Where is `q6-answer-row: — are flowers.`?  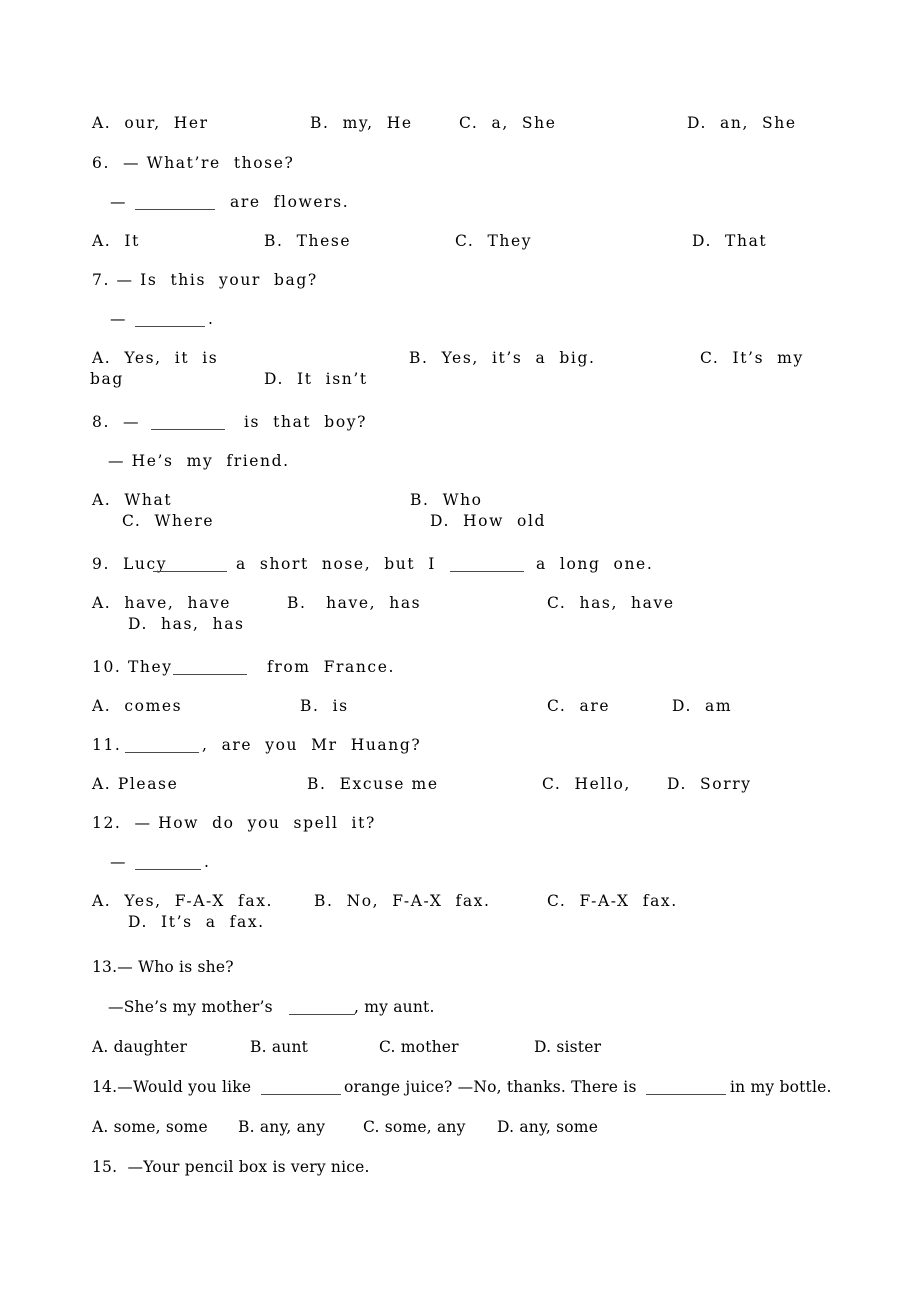
q6-answer-row: — are flowers. is located at coordinates (472, 206).